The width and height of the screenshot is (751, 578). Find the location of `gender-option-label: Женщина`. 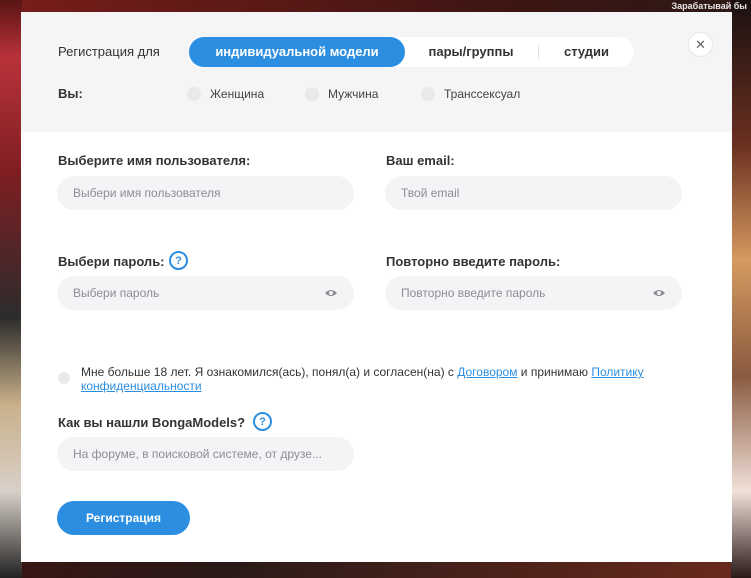

gender-option-label: Женщина is located at coordinates (237, 94).